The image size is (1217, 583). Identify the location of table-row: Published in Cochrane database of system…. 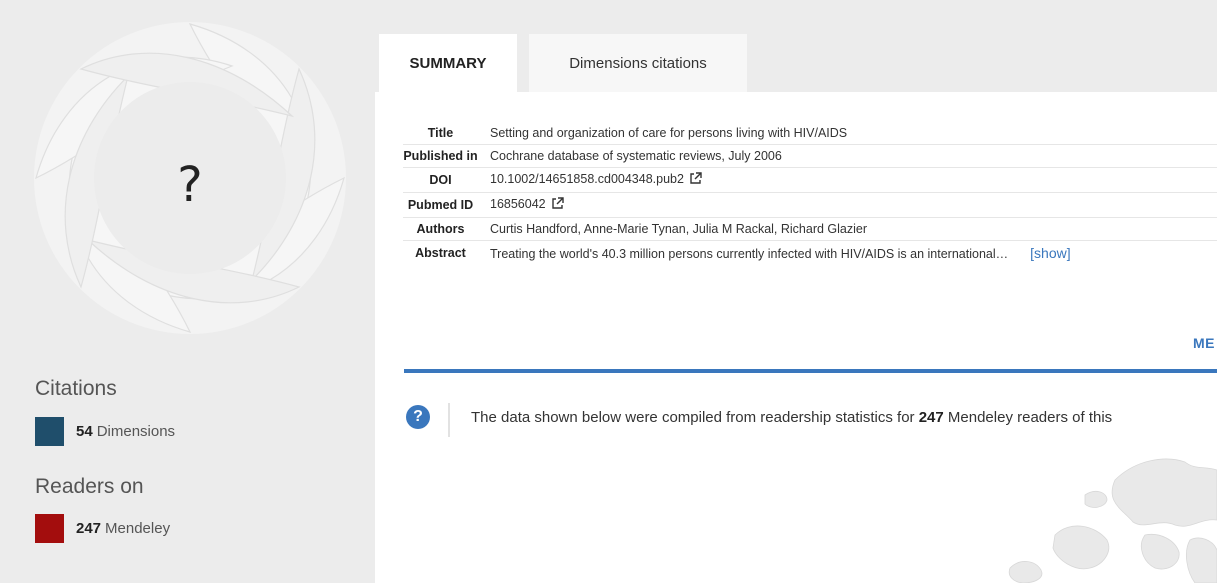
(810, 156).